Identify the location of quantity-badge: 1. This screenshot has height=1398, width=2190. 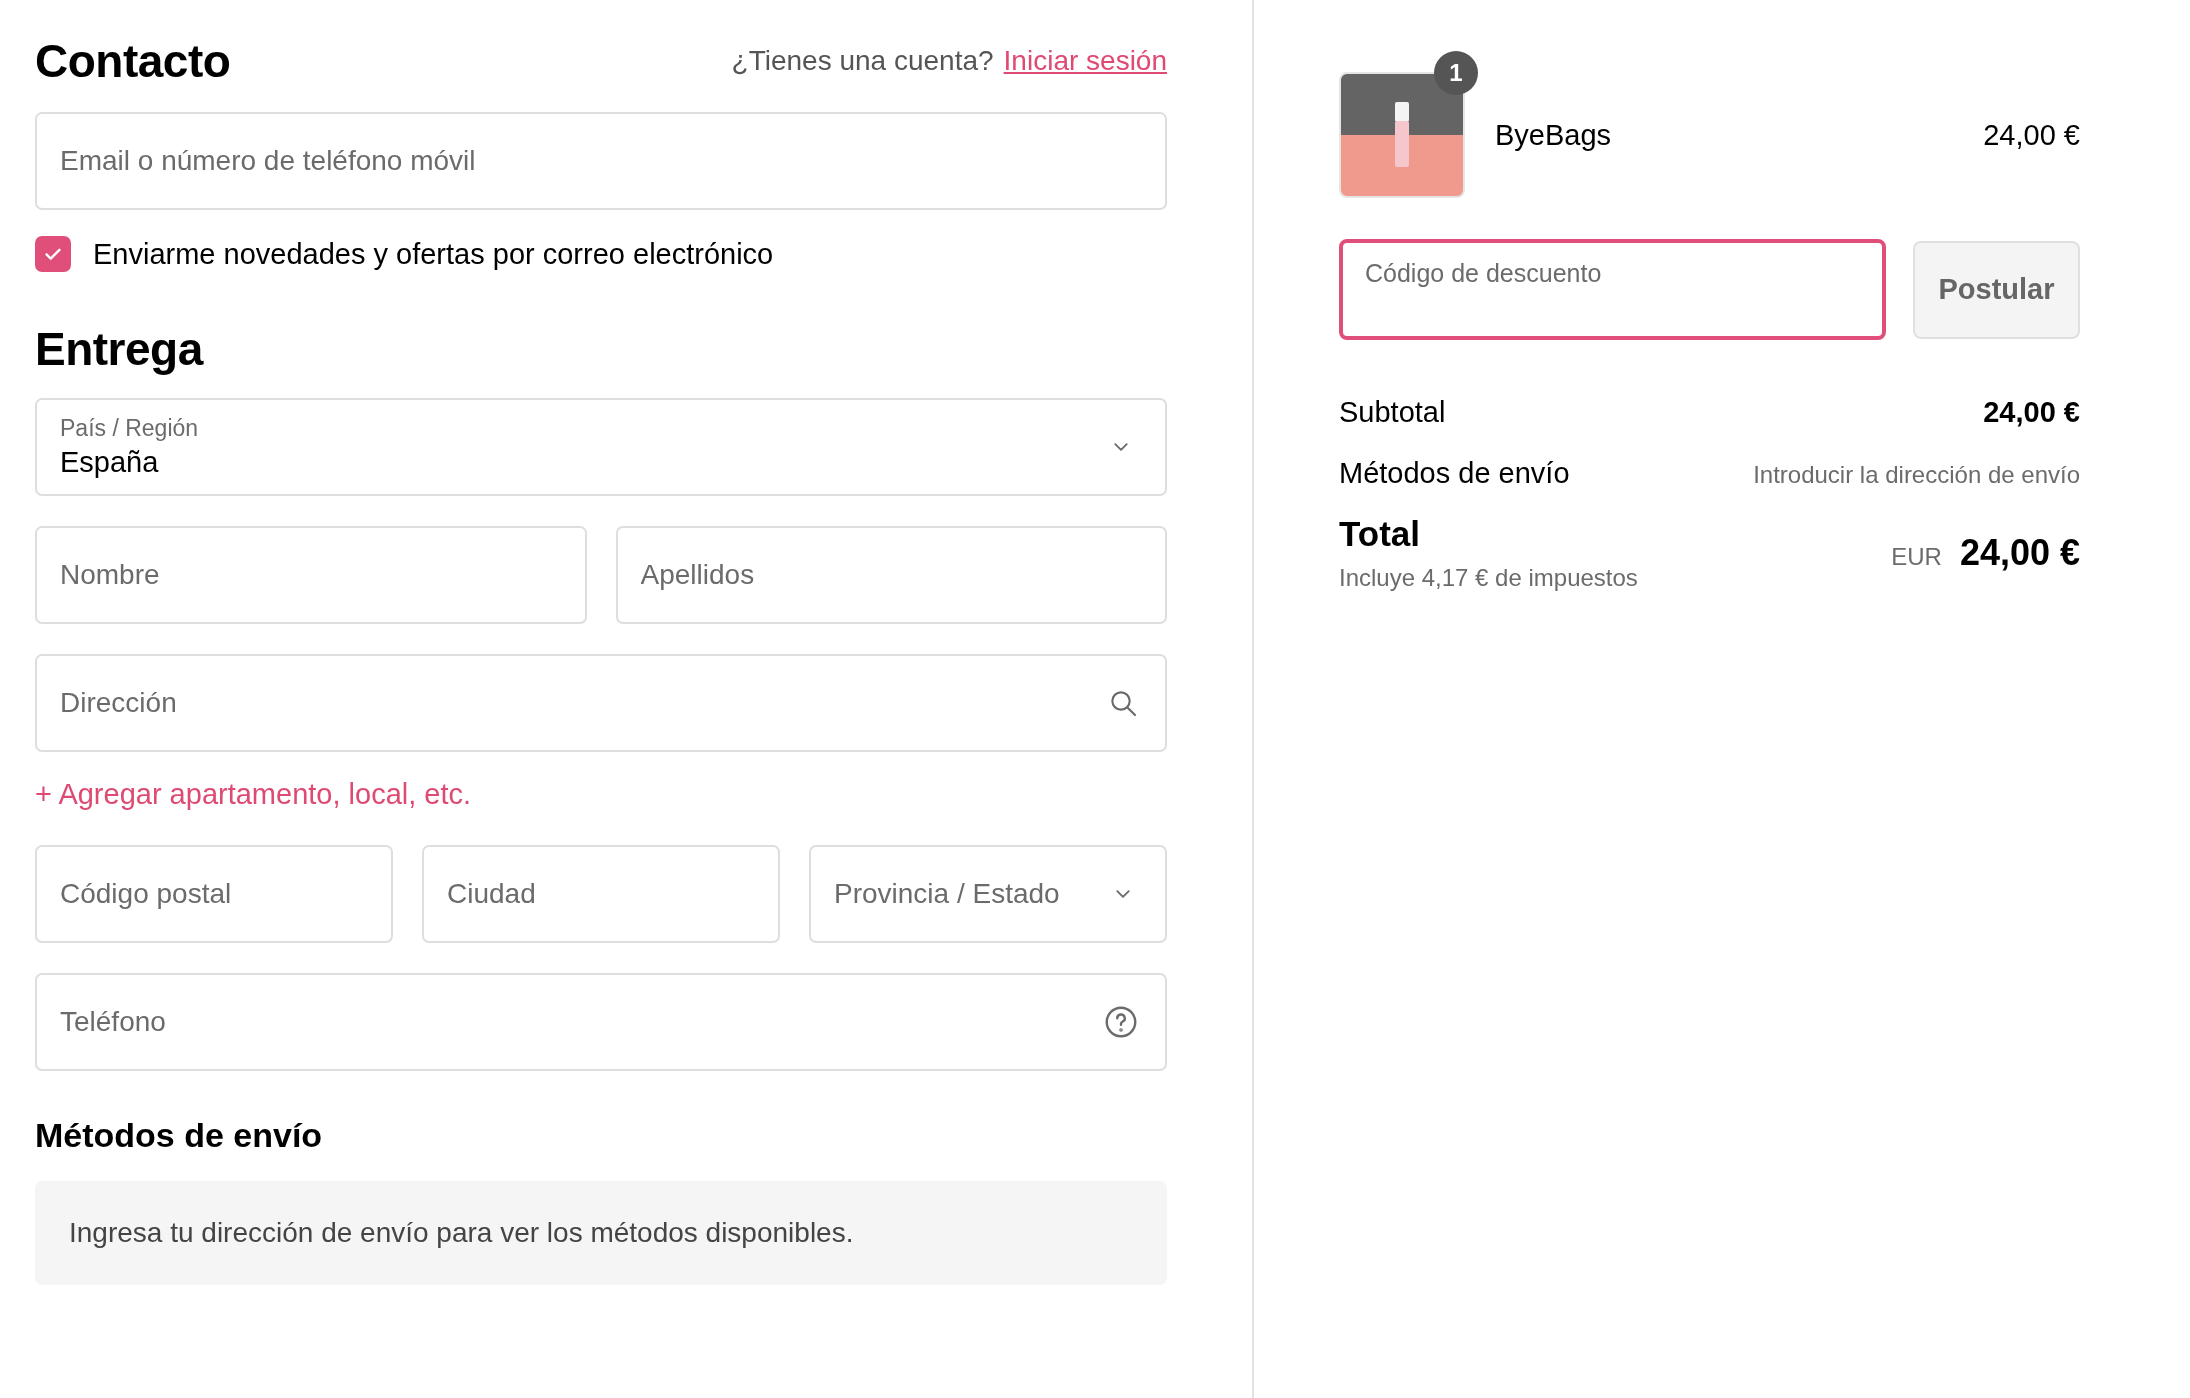
(1456, 73).